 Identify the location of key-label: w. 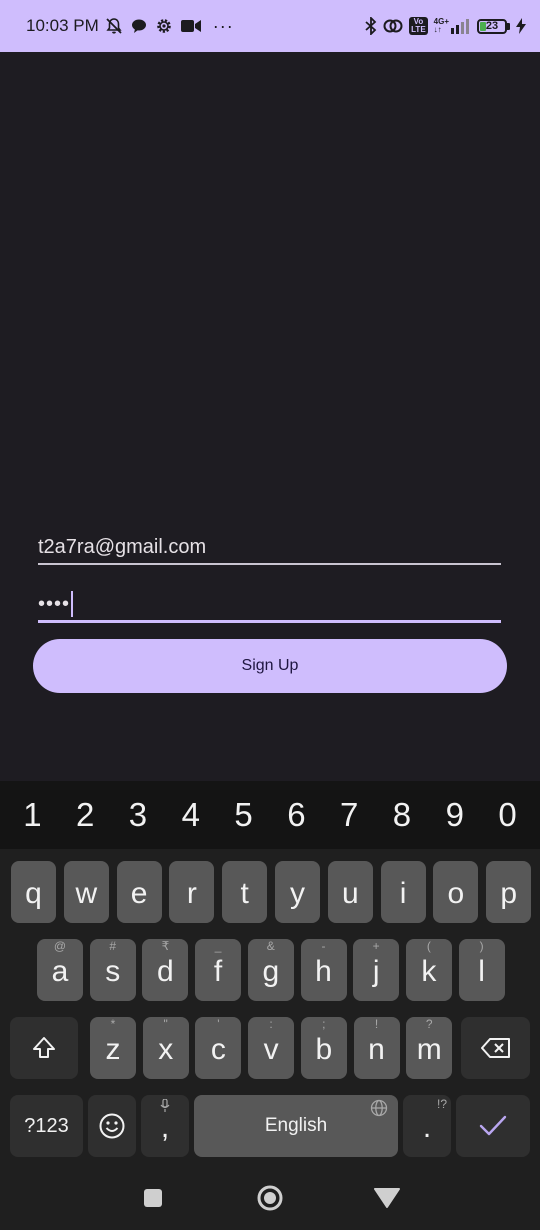
(86, 893).